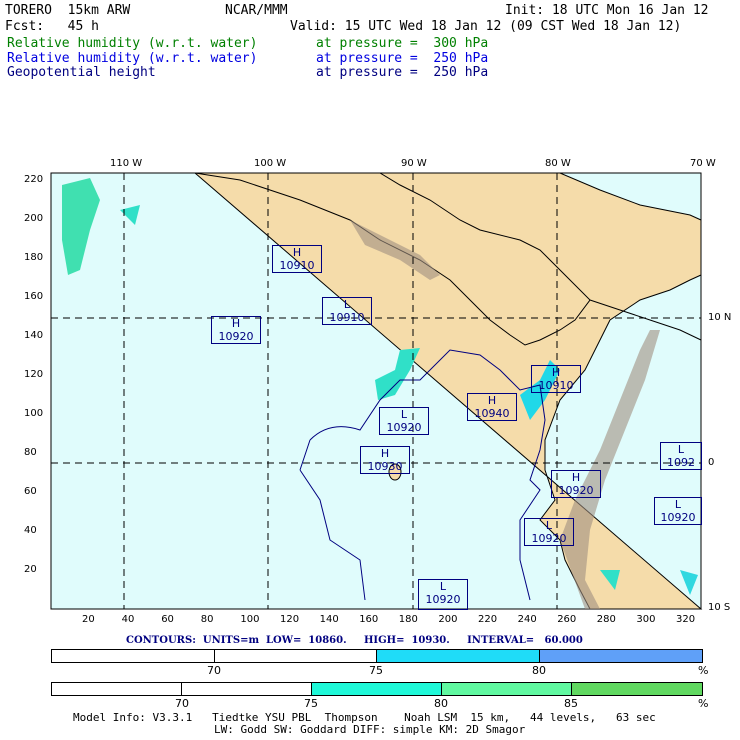 This screenshot has height=740, width=740. Describe the element at coordinates (270, 163) in the screenshot. I see `lon-label: 100 W` at that location.